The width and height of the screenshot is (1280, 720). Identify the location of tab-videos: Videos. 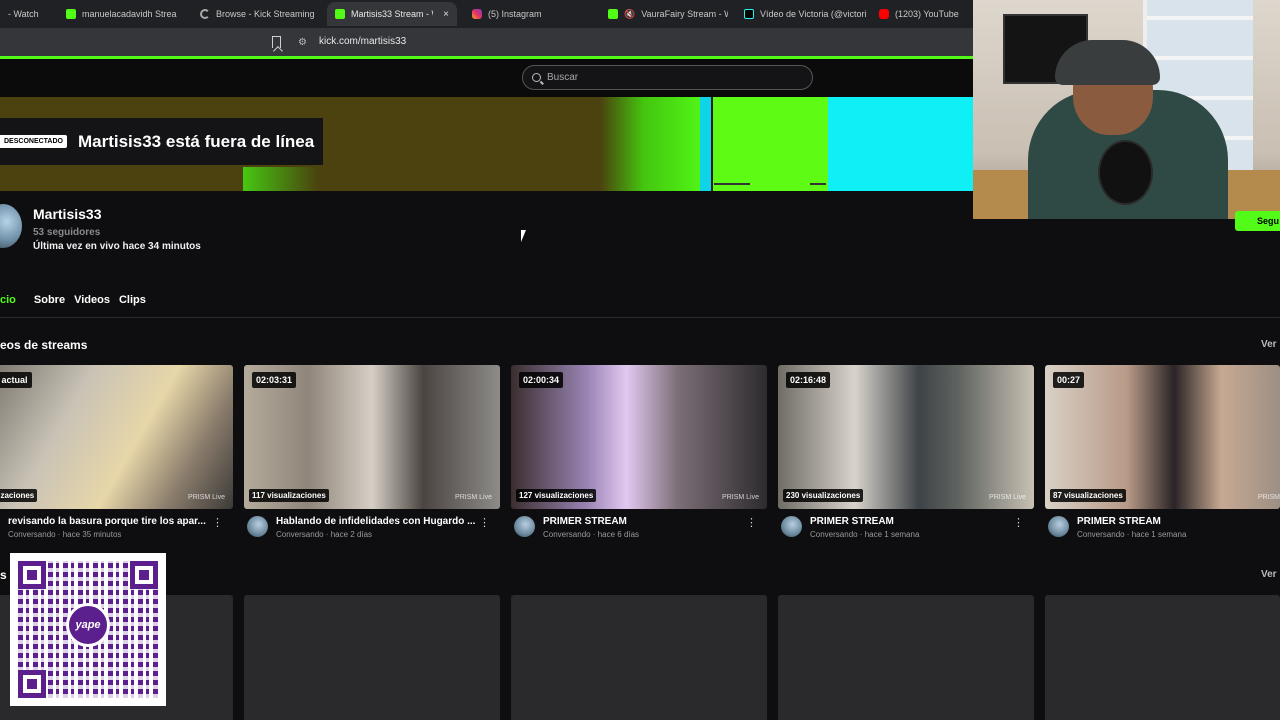
(92, 304).